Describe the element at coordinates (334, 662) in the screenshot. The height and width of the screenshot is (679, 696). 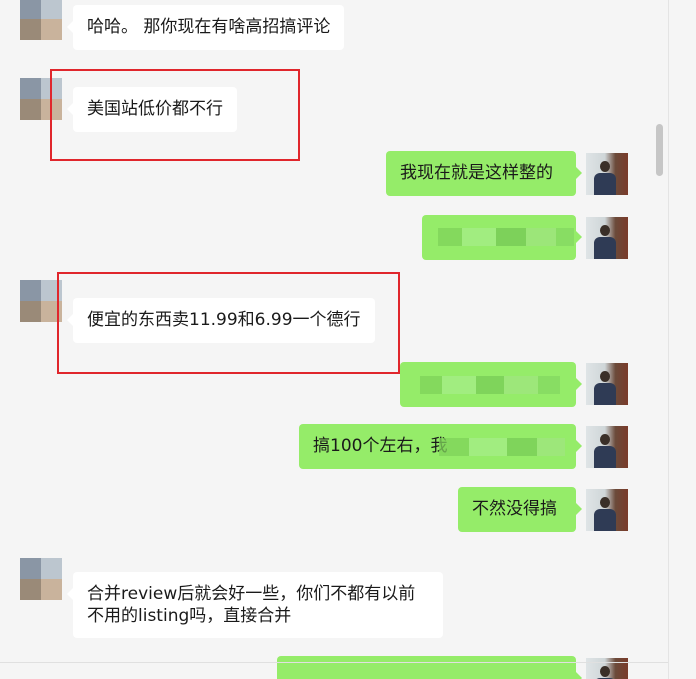
I see `input-divider` at that location.